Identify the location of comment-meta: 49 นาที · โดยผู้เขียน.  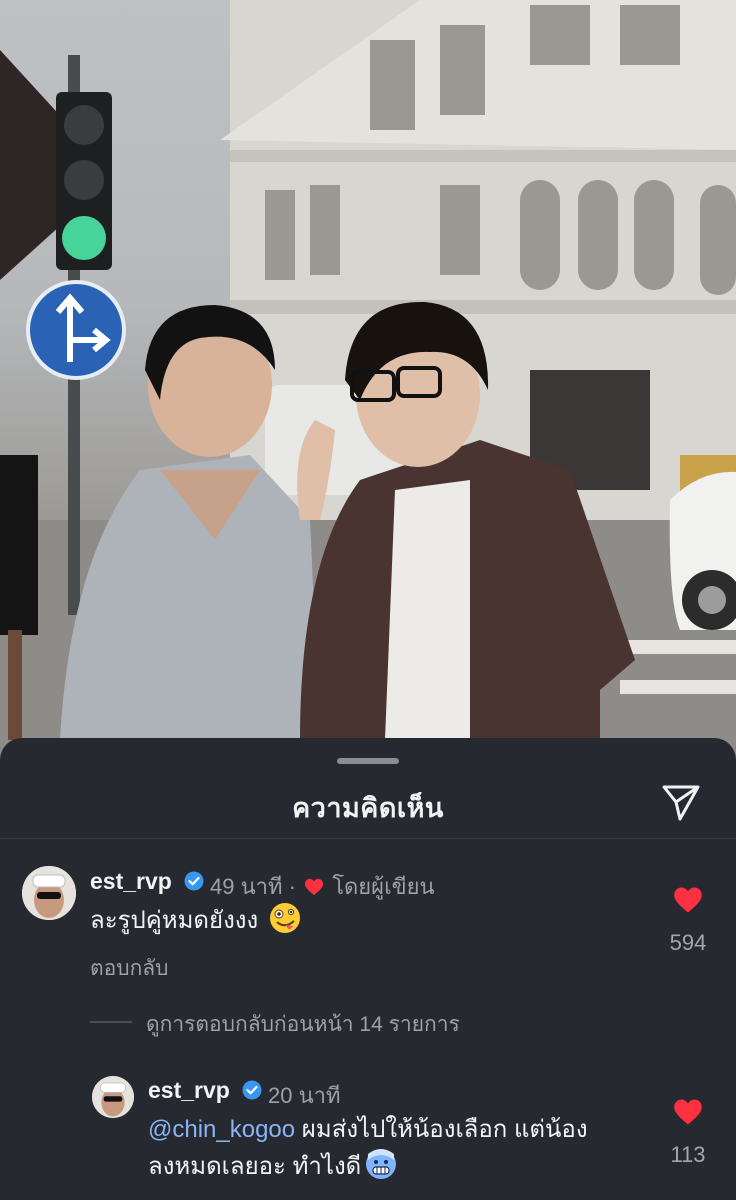
(322, 886).